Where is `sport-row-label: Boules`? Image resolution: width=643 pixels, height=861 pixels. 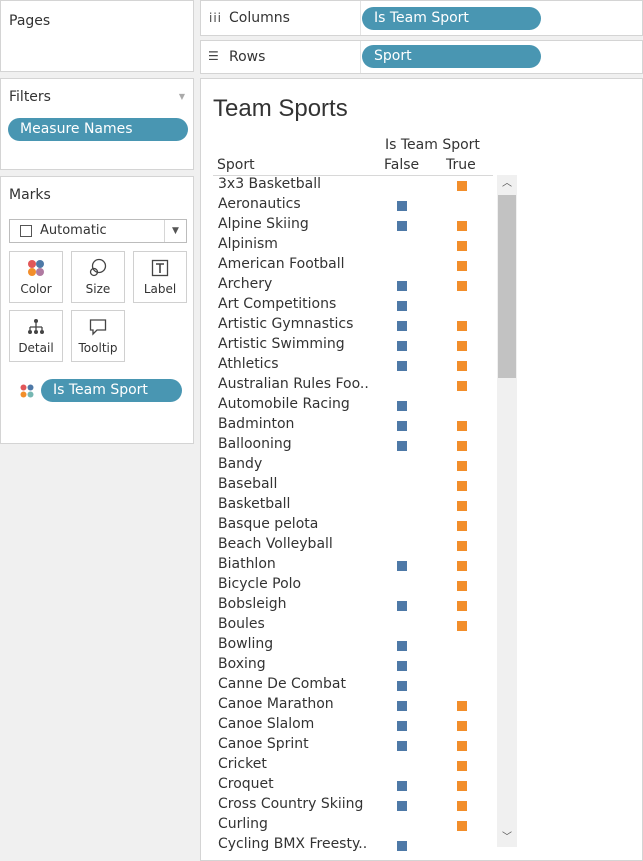 sport-row-label: Boules is located at coordinates (296, 624).